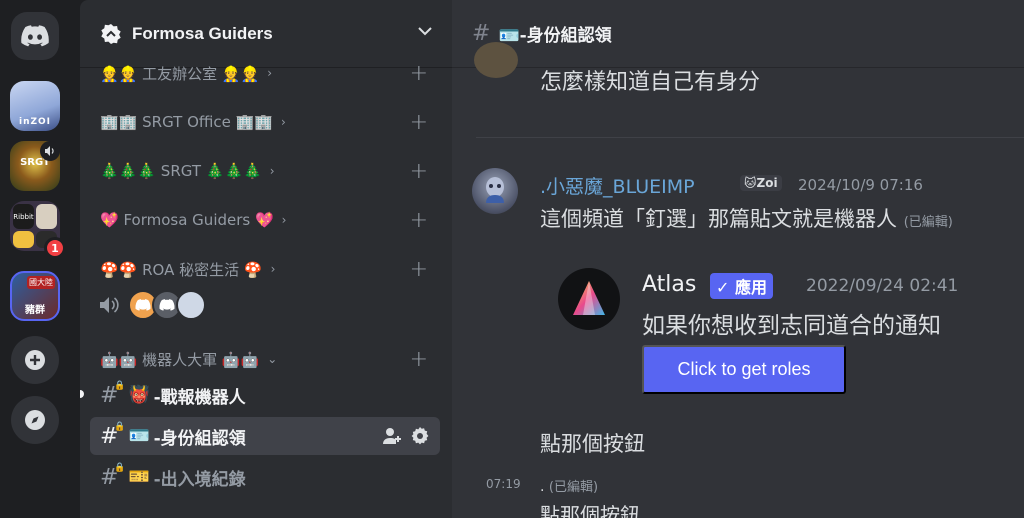  I want to click on category-srgt-office: 🏢🏢 SRGT Office 🏢🏢 › +, so click(266, 122).